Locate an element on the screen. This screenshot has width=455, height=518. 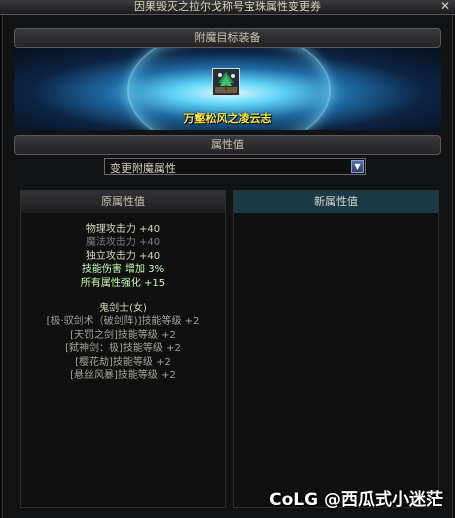
stat-line: 独立攻击力 +40 is located at coordinates (123, 256).